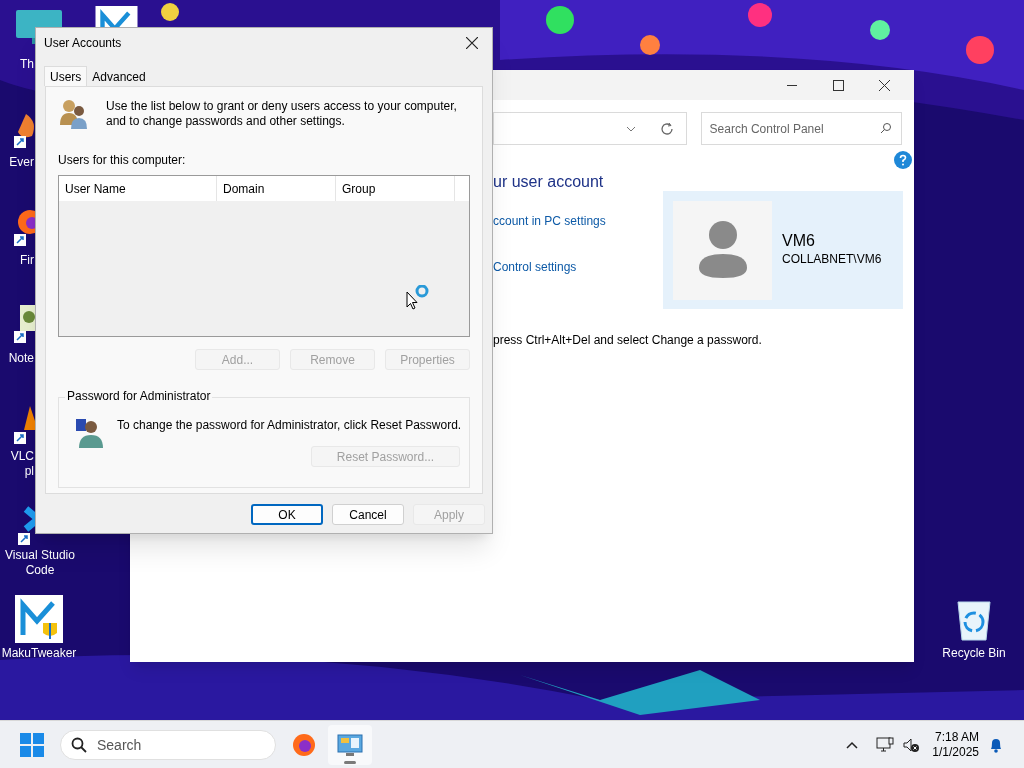  I want to click on desktop-icon-label: Code, so click(40, 570).